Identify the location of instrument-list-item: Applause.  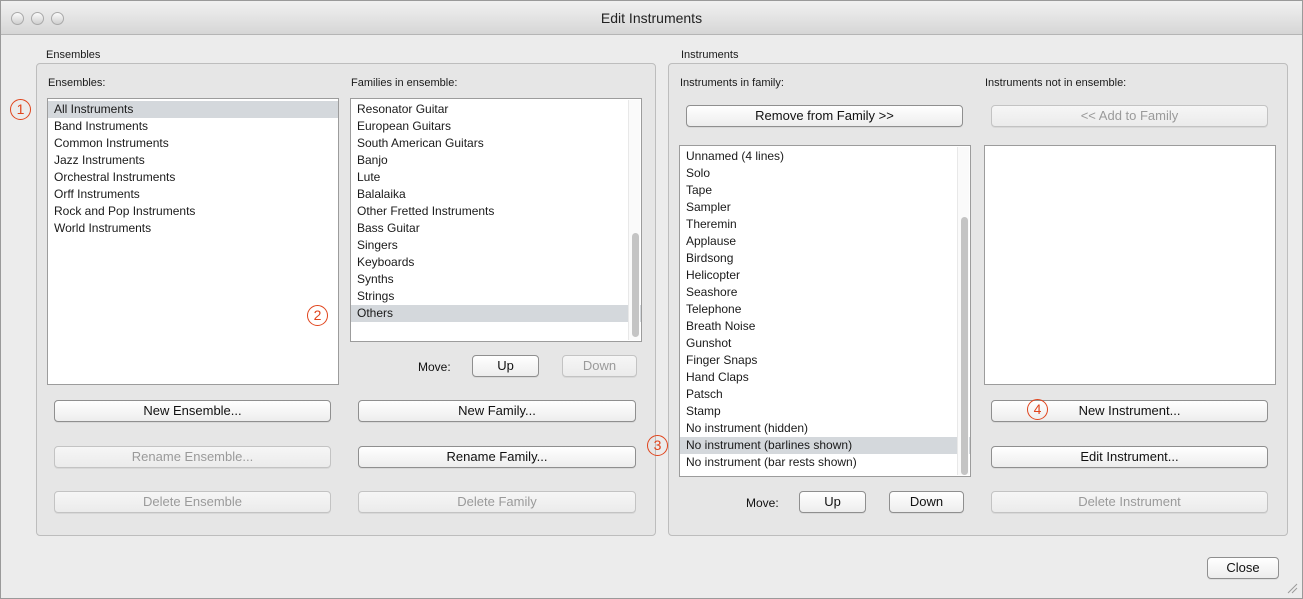
(825, 241).